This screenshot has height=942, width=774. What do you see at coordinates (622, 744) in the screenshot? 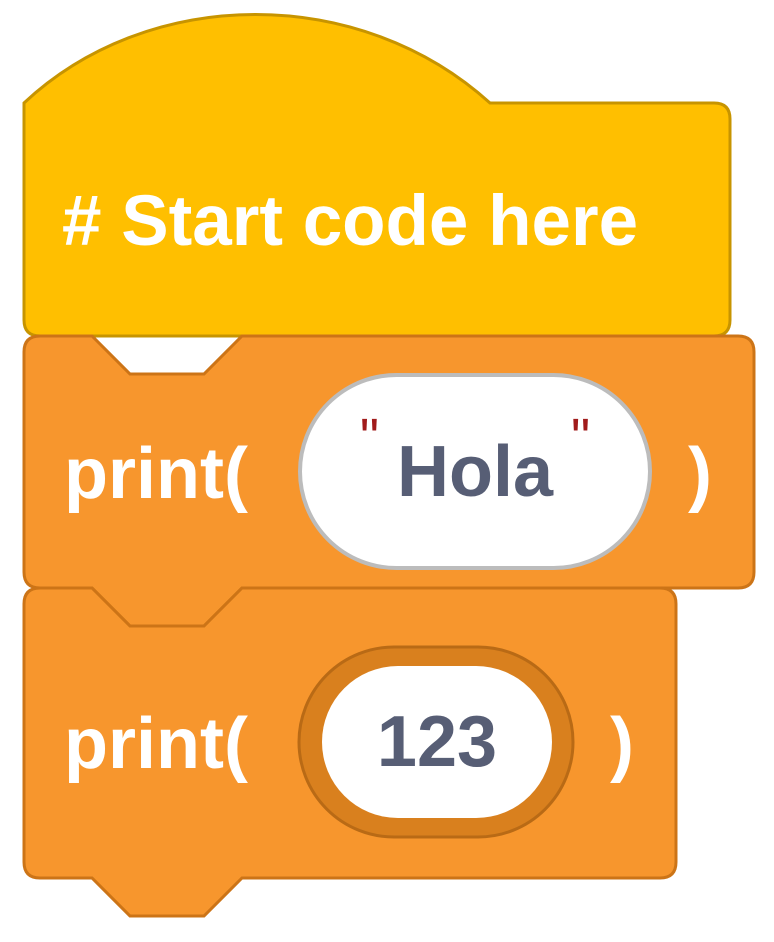
I see `print-2-close-paren: )` at bounding box center [622, 744].